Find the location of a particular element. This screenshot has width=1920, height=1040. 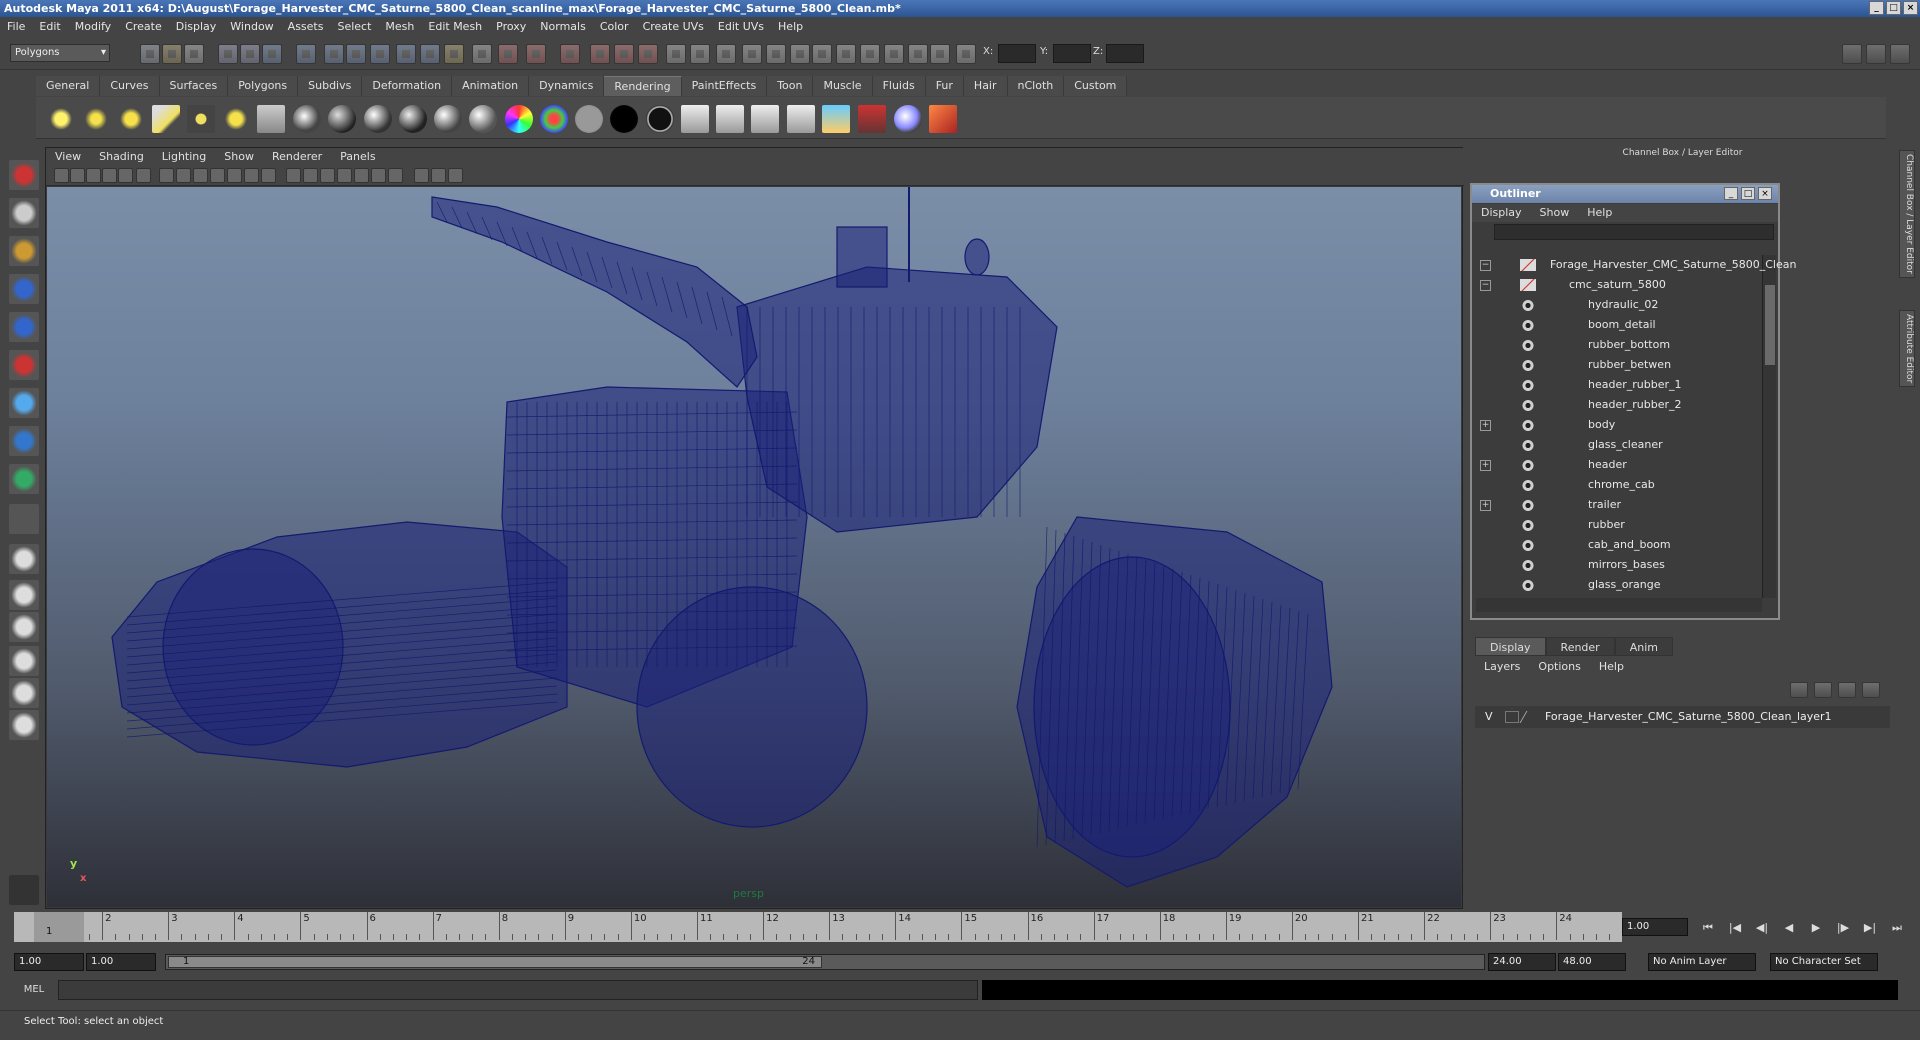

viewport-menu-renderer: Renderer is located at coordinates (297, 157).